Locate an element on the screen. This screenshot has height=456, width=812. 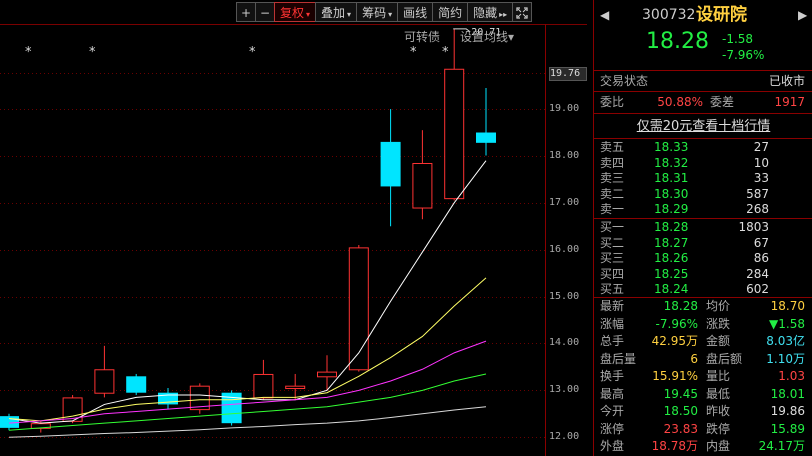
bid-row: 买一 18.28 1803 is located at coordinates (703, 227).